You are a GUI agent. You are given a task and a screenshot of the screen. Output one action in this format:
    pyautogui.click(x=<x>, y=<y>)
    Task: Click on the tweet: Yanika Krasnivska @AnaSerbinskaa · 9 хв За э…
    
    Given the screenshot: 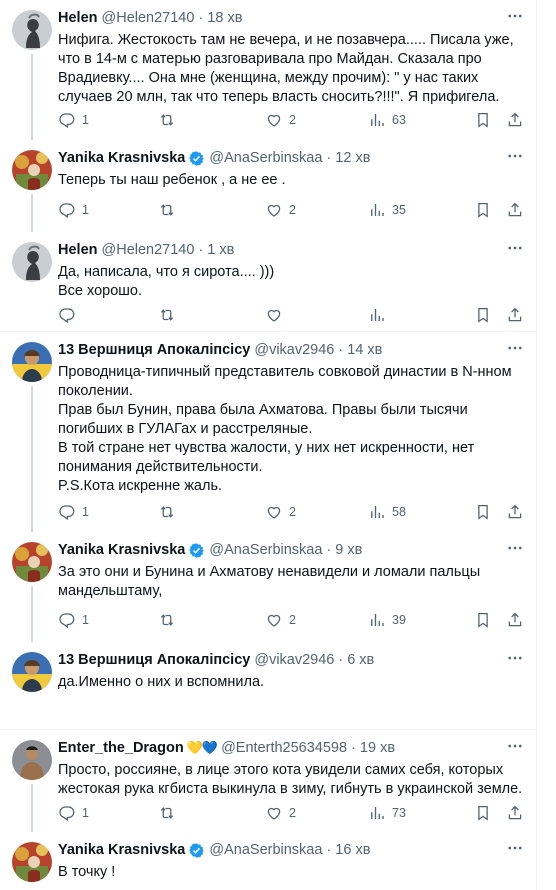 What is the action you would take?
    pyautogui.click(x=268, y=587)
    